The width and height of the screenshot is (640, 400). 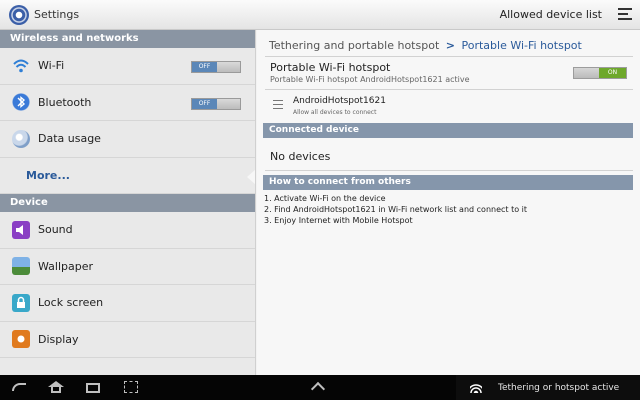 What do you see at coordinates (338, 220) in the screenshot?
I see `instruction-step: 3. Enjoy Internet with Mobile Hotspot` at bounding box center [338, 220].